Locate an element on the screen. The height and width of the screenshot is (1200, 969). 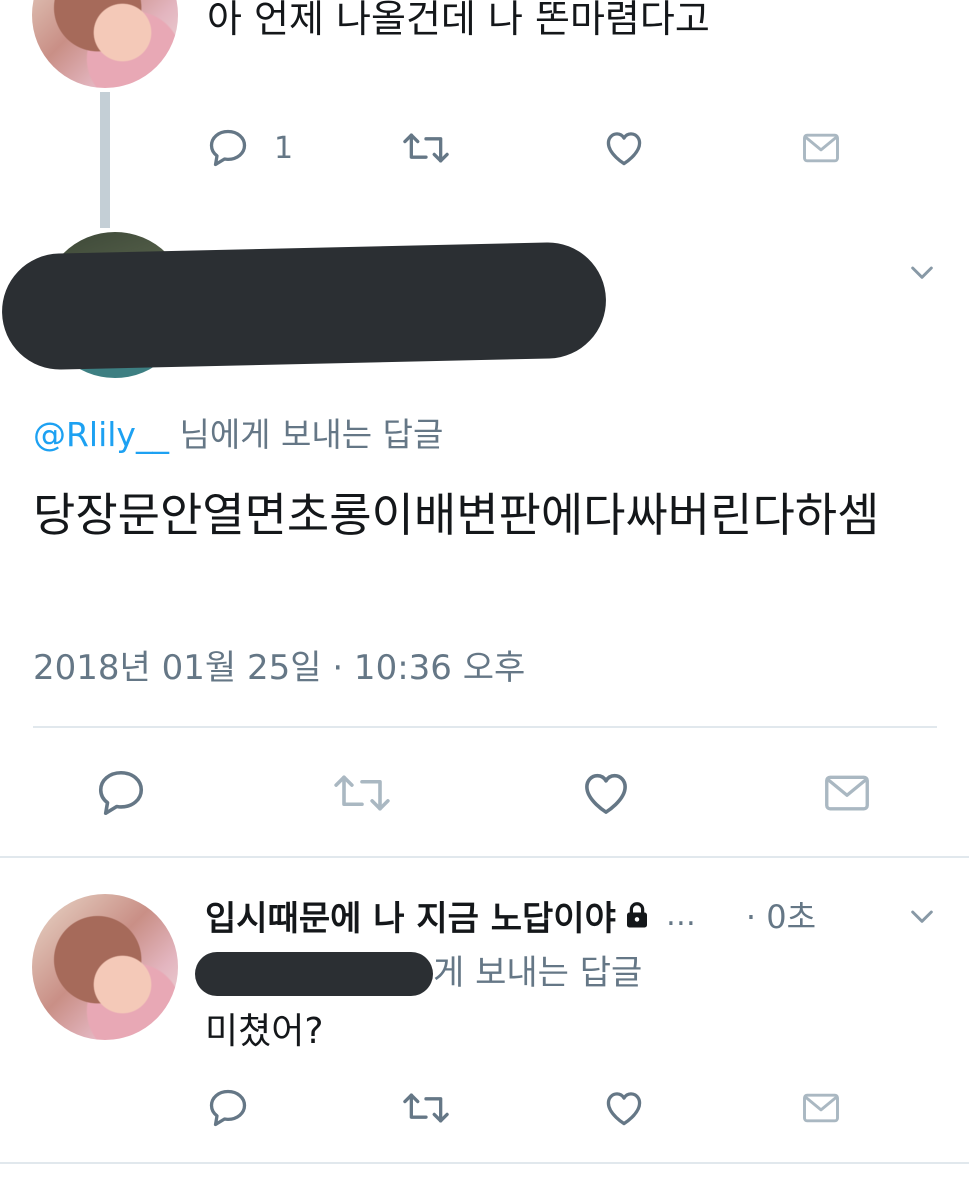
tweet-text: 당장문안열면초롱이배변판에다싸버린다하셈 is located at coordinates (456, 515).